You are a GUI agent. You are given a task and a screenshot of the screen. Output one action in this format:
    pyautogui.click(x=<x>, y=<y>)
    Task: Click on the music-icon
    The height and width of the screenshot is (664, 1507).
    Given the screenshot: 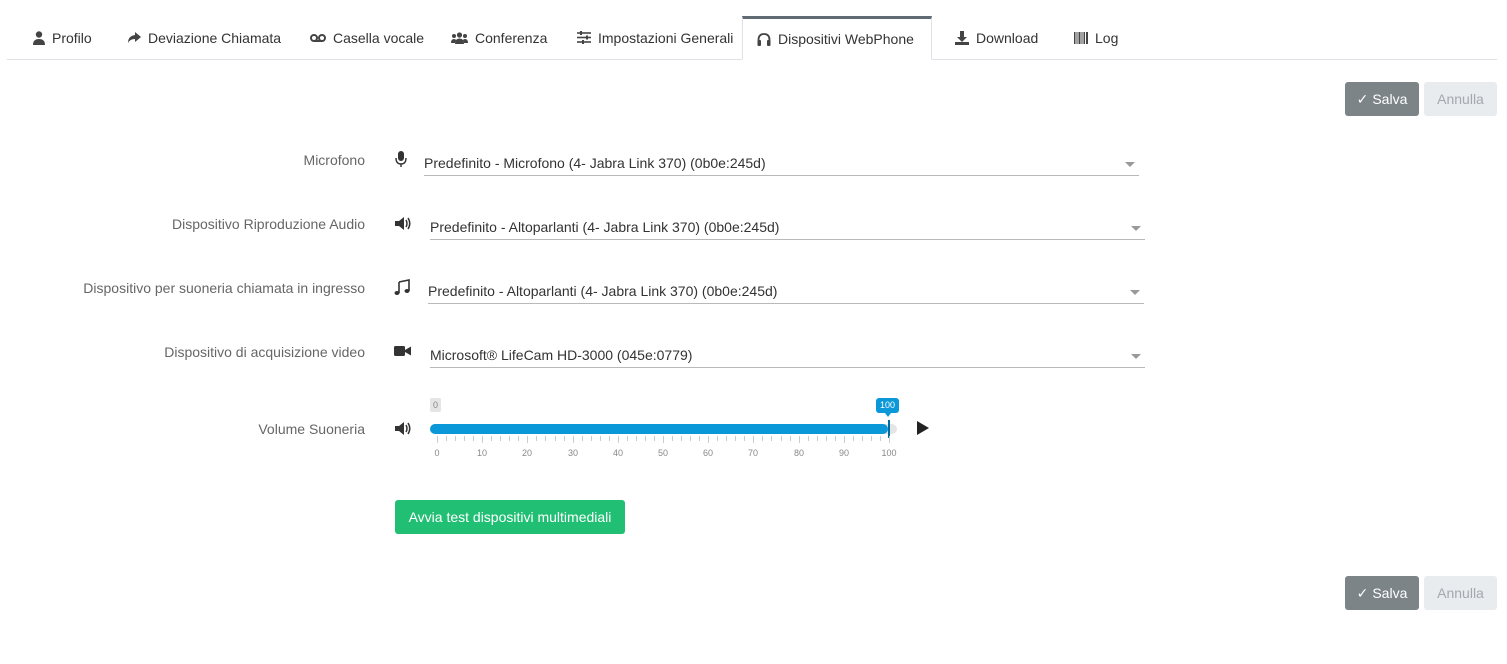 What is the action you would take?
    pyautogui.click(x=402, y=287)
    